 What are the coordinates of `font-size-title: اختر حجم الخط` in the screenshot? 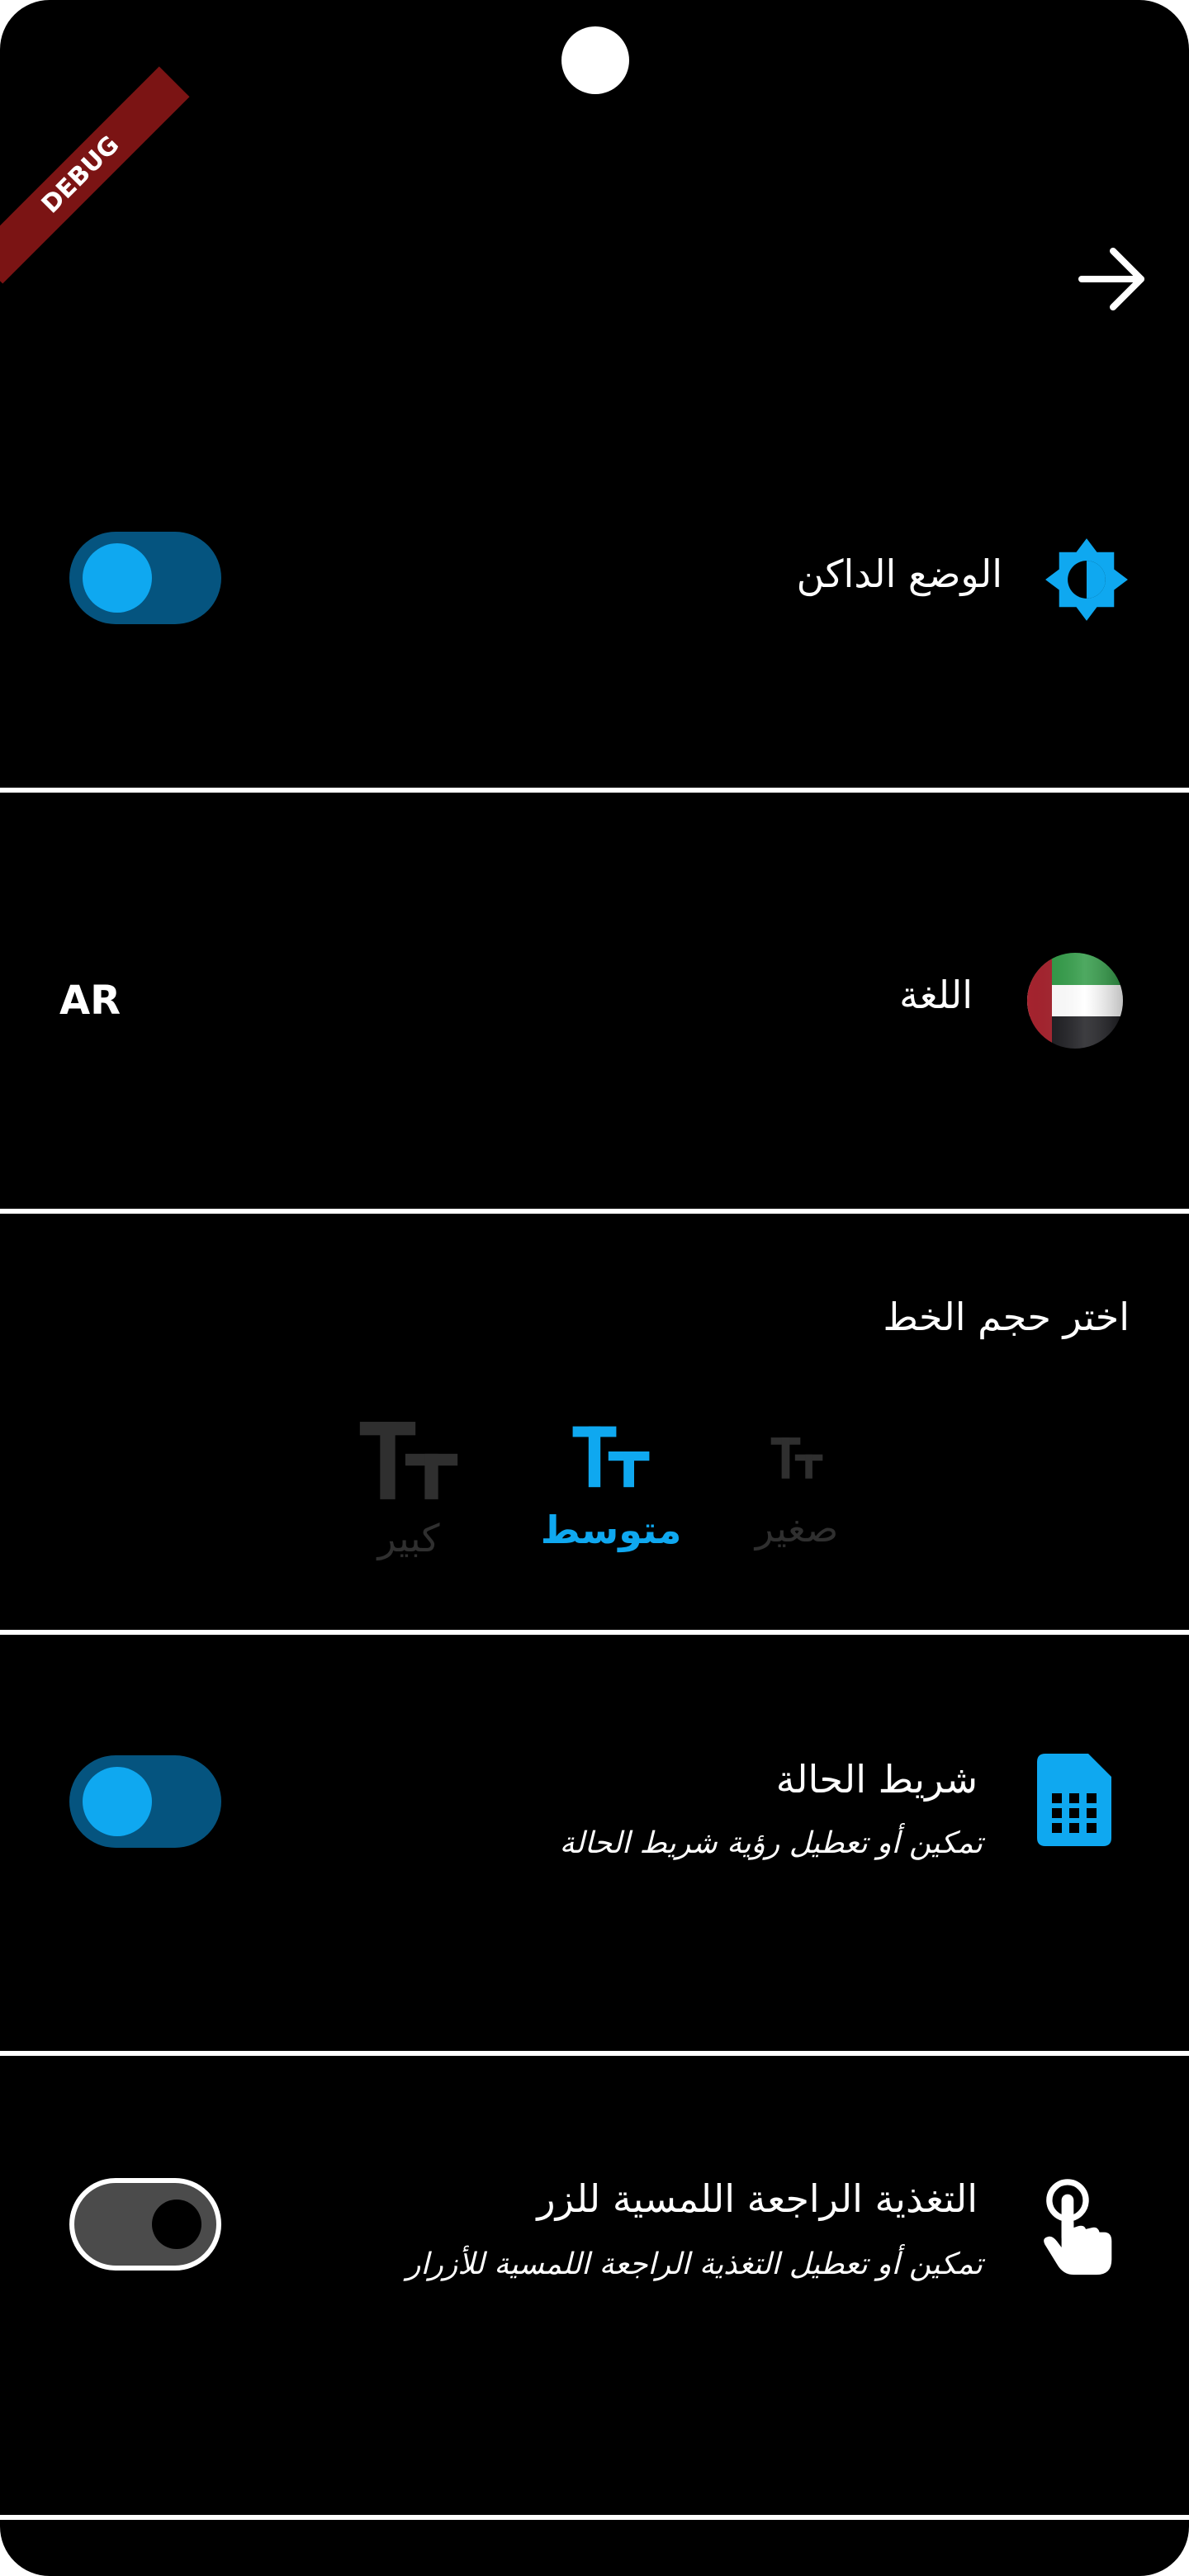 It's located at (1006, 1317).